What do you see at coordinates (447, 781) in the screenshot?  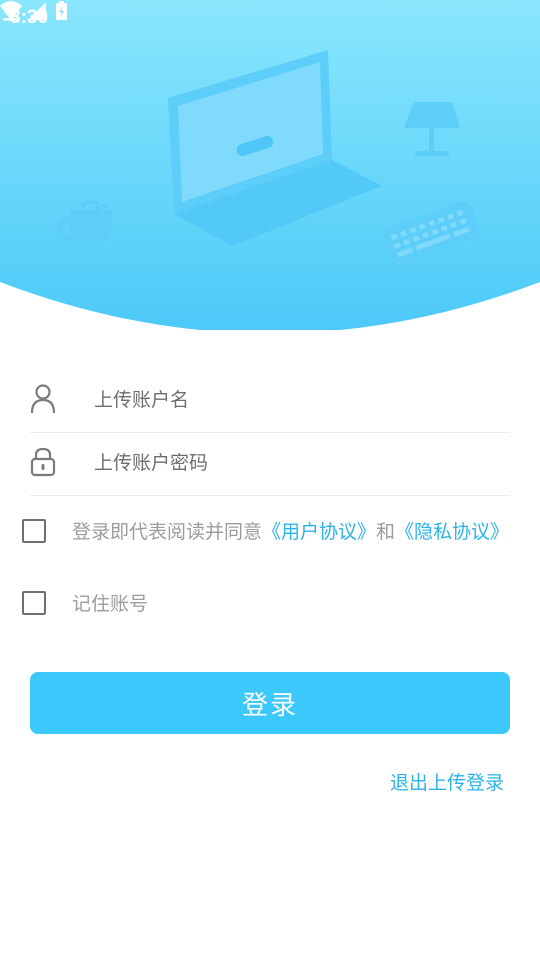 I see `exit-upload-login-link: 退出上传登录` at bounding box center [447, 781].